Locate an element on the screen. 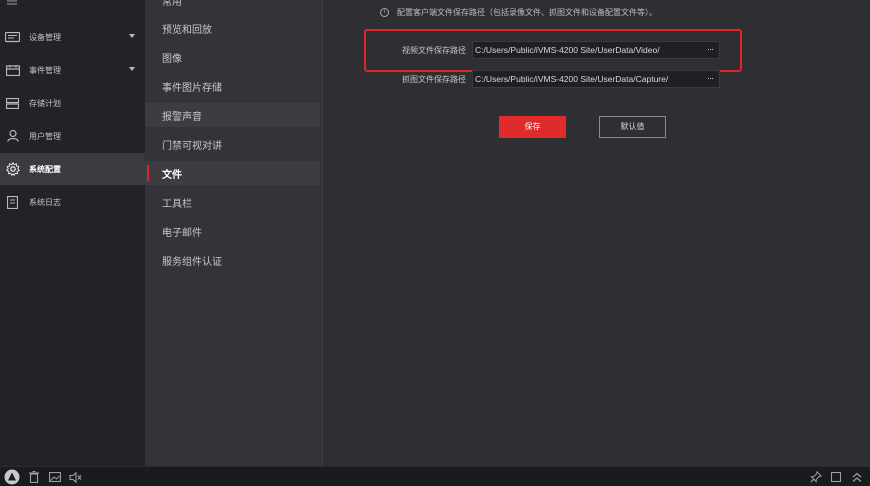  sidebar-item-user-management: 用户管理 is located at coordinates (72, 136).